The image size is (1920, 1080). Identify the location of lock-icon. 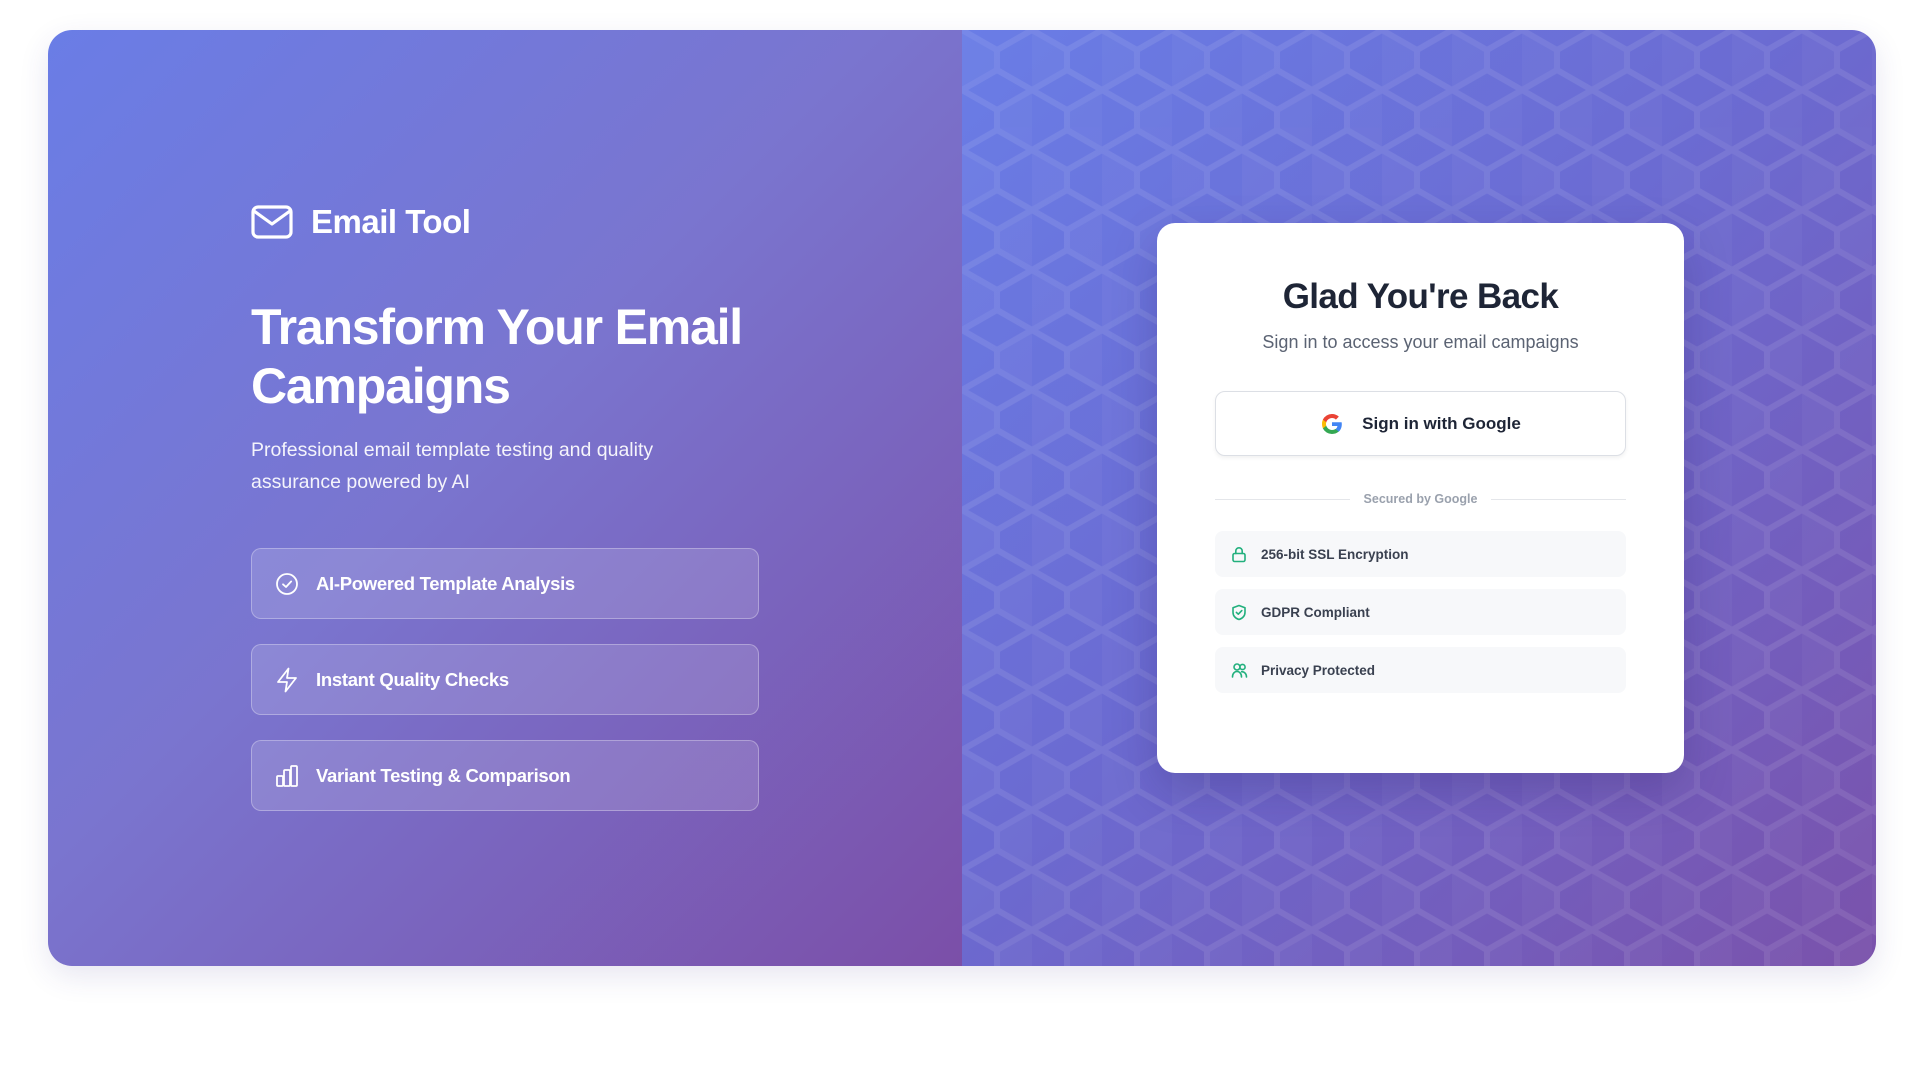
(1240, 554).